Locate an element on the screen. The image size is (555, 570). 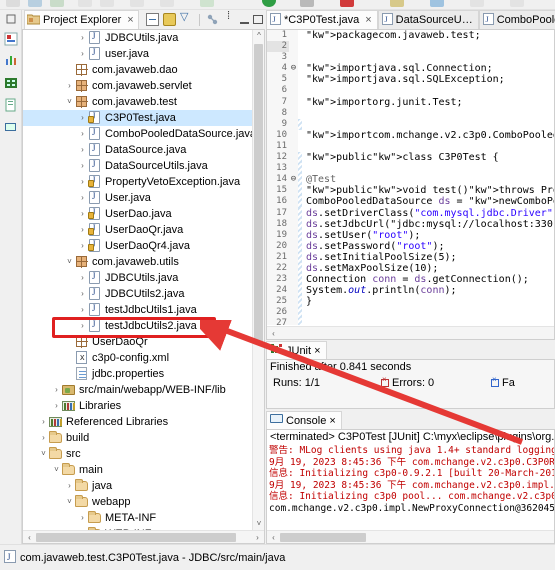
tree-item: › User.java is located at coordinates (137, 198).